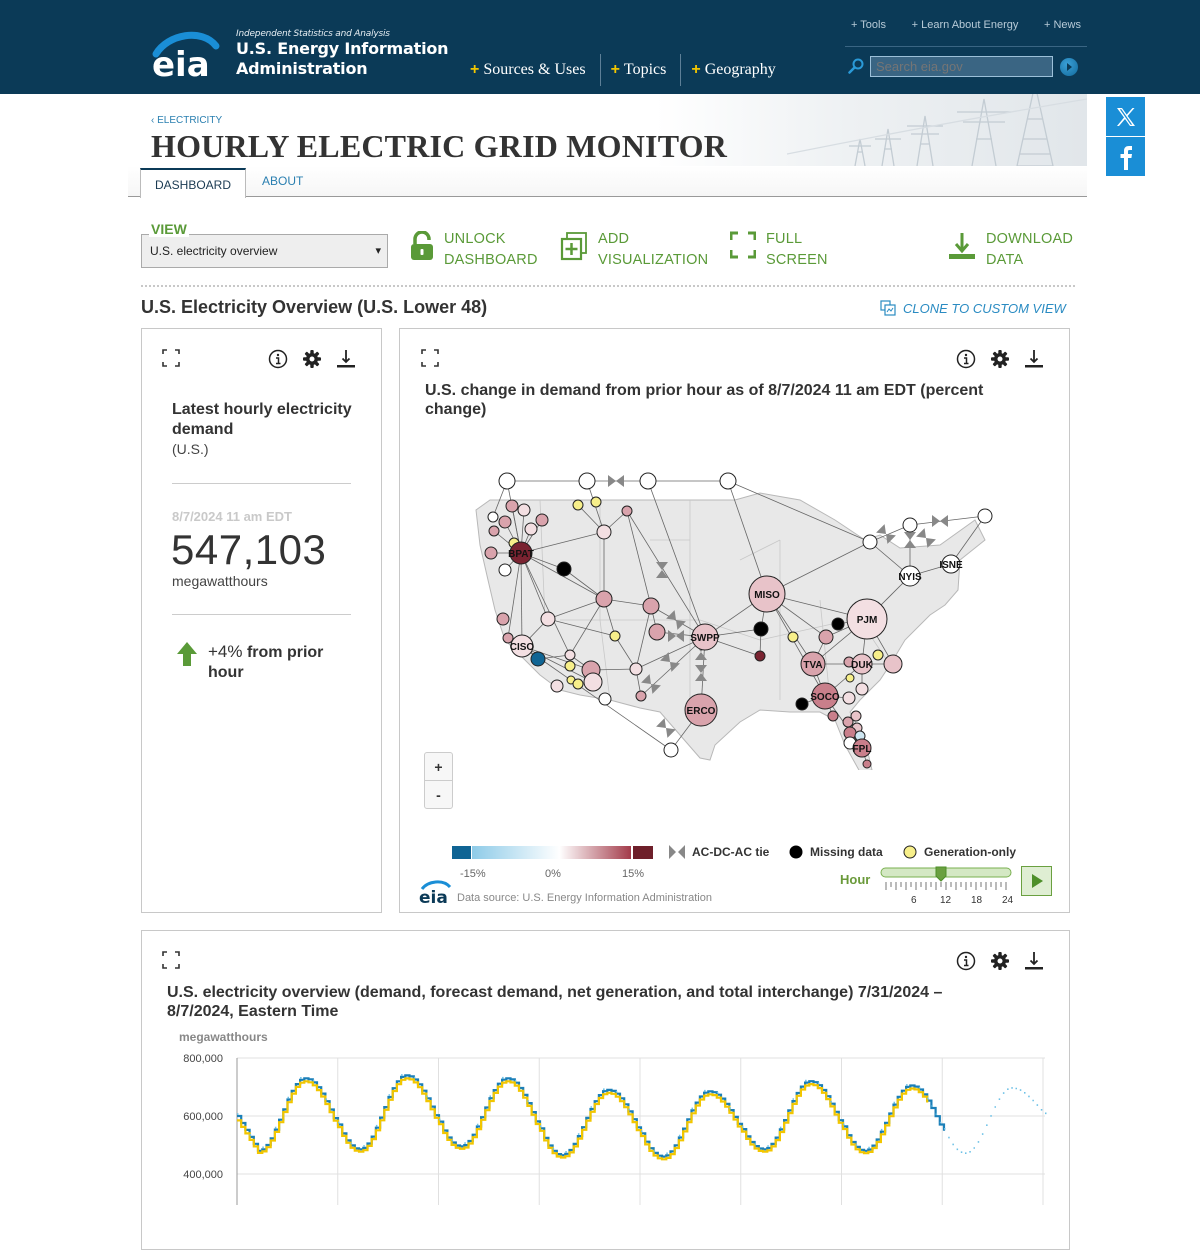  I want to click on share-facebook-button, so click(1125, 156).